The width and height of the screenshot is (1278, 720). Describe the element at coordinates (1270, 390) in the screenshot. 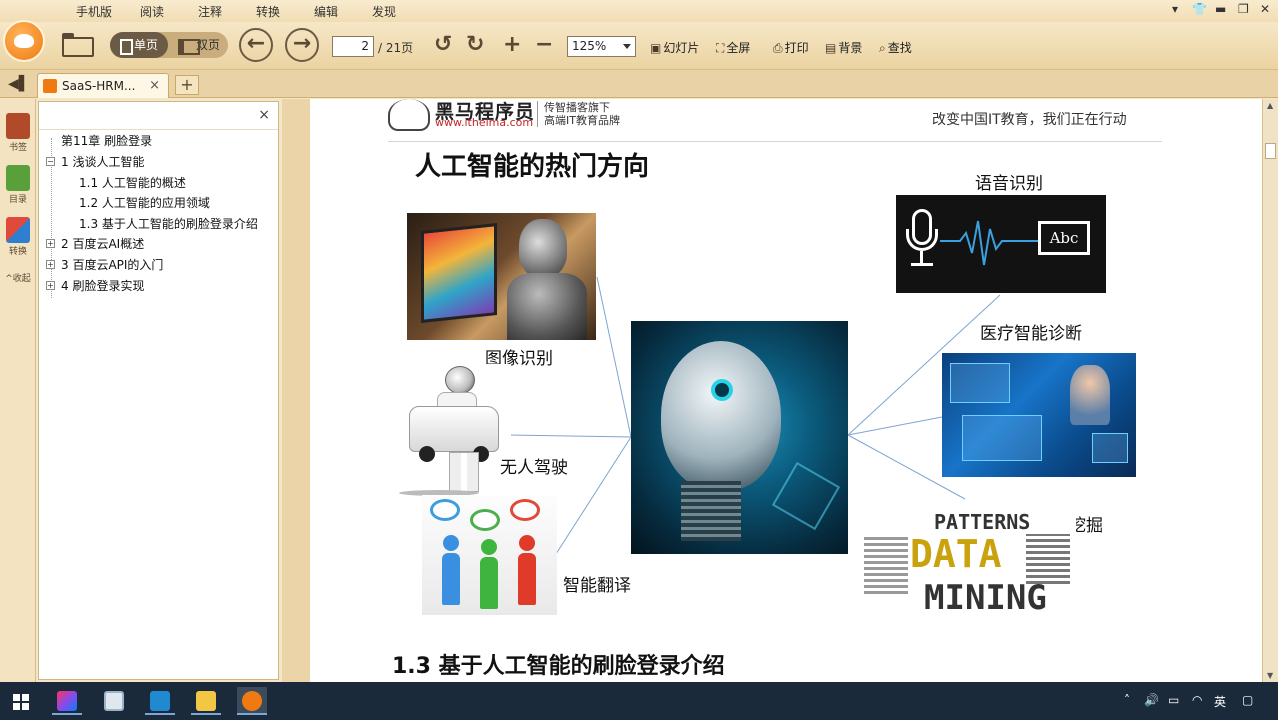

I see `vertical-scrollbar: ▲ ▼` at that location.